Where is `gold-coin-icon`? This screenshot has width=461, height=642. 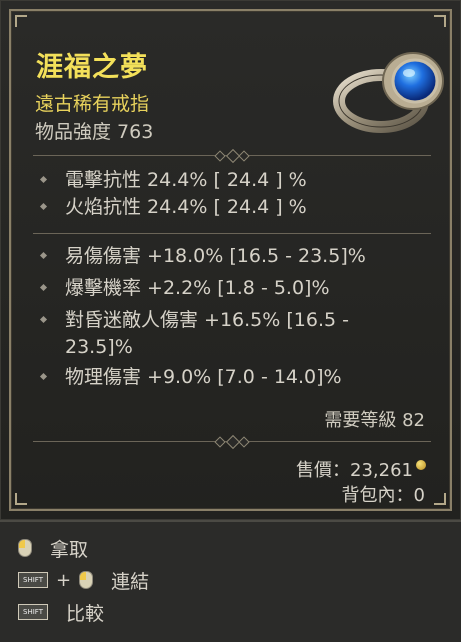 gold-coin-icon is located at coordinates (421, 465).